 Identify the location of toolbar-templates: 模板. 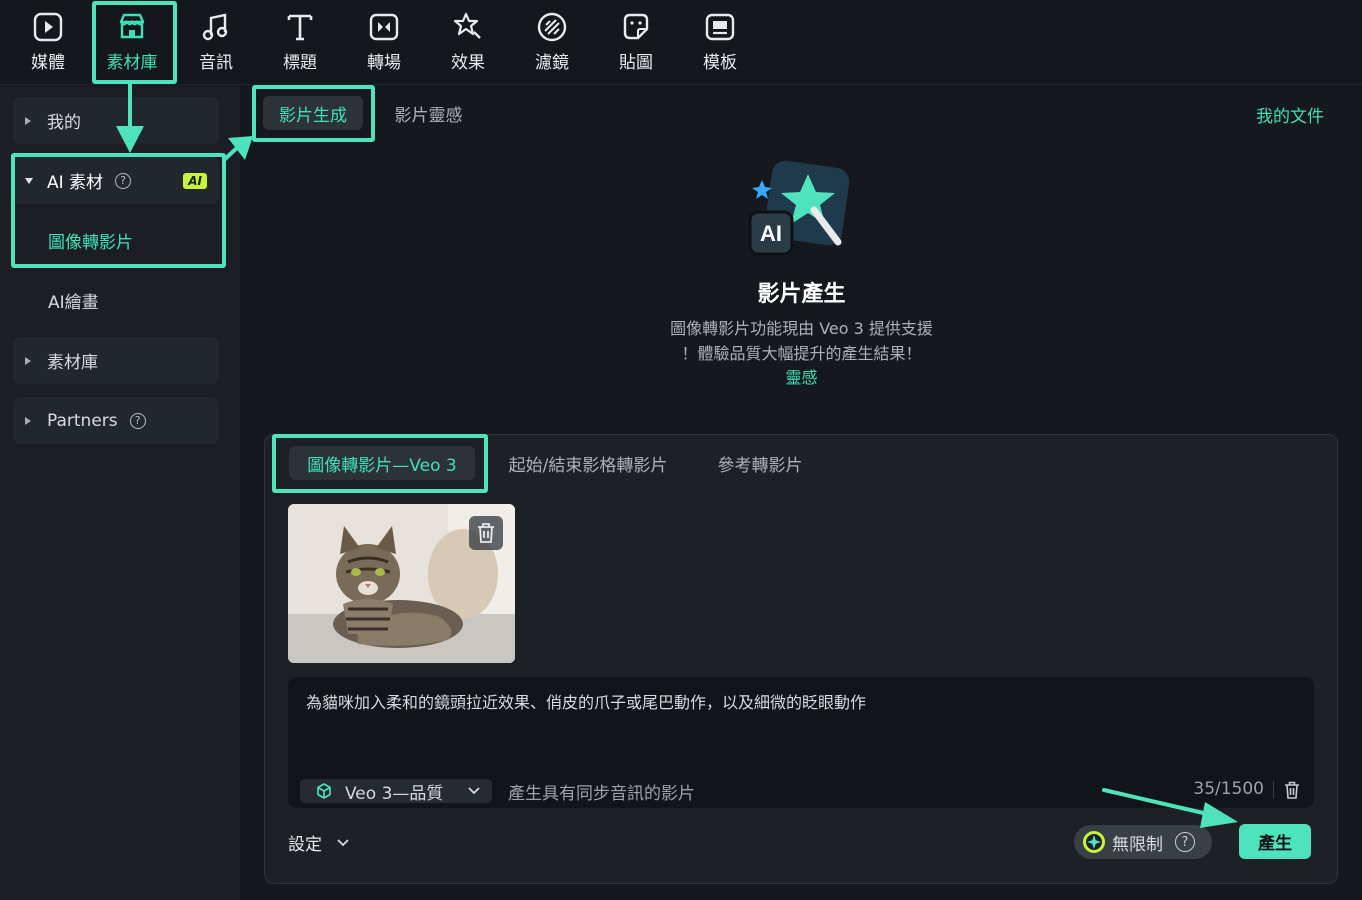
(720, 42).